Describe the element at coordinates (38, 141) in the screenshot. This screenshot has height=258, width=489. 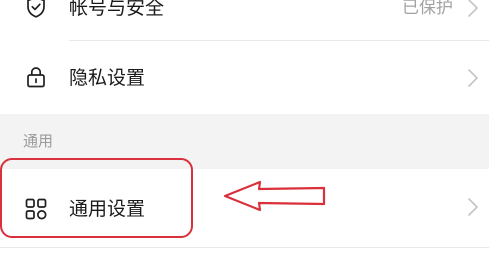
I see `section-title: 通用` at that location.